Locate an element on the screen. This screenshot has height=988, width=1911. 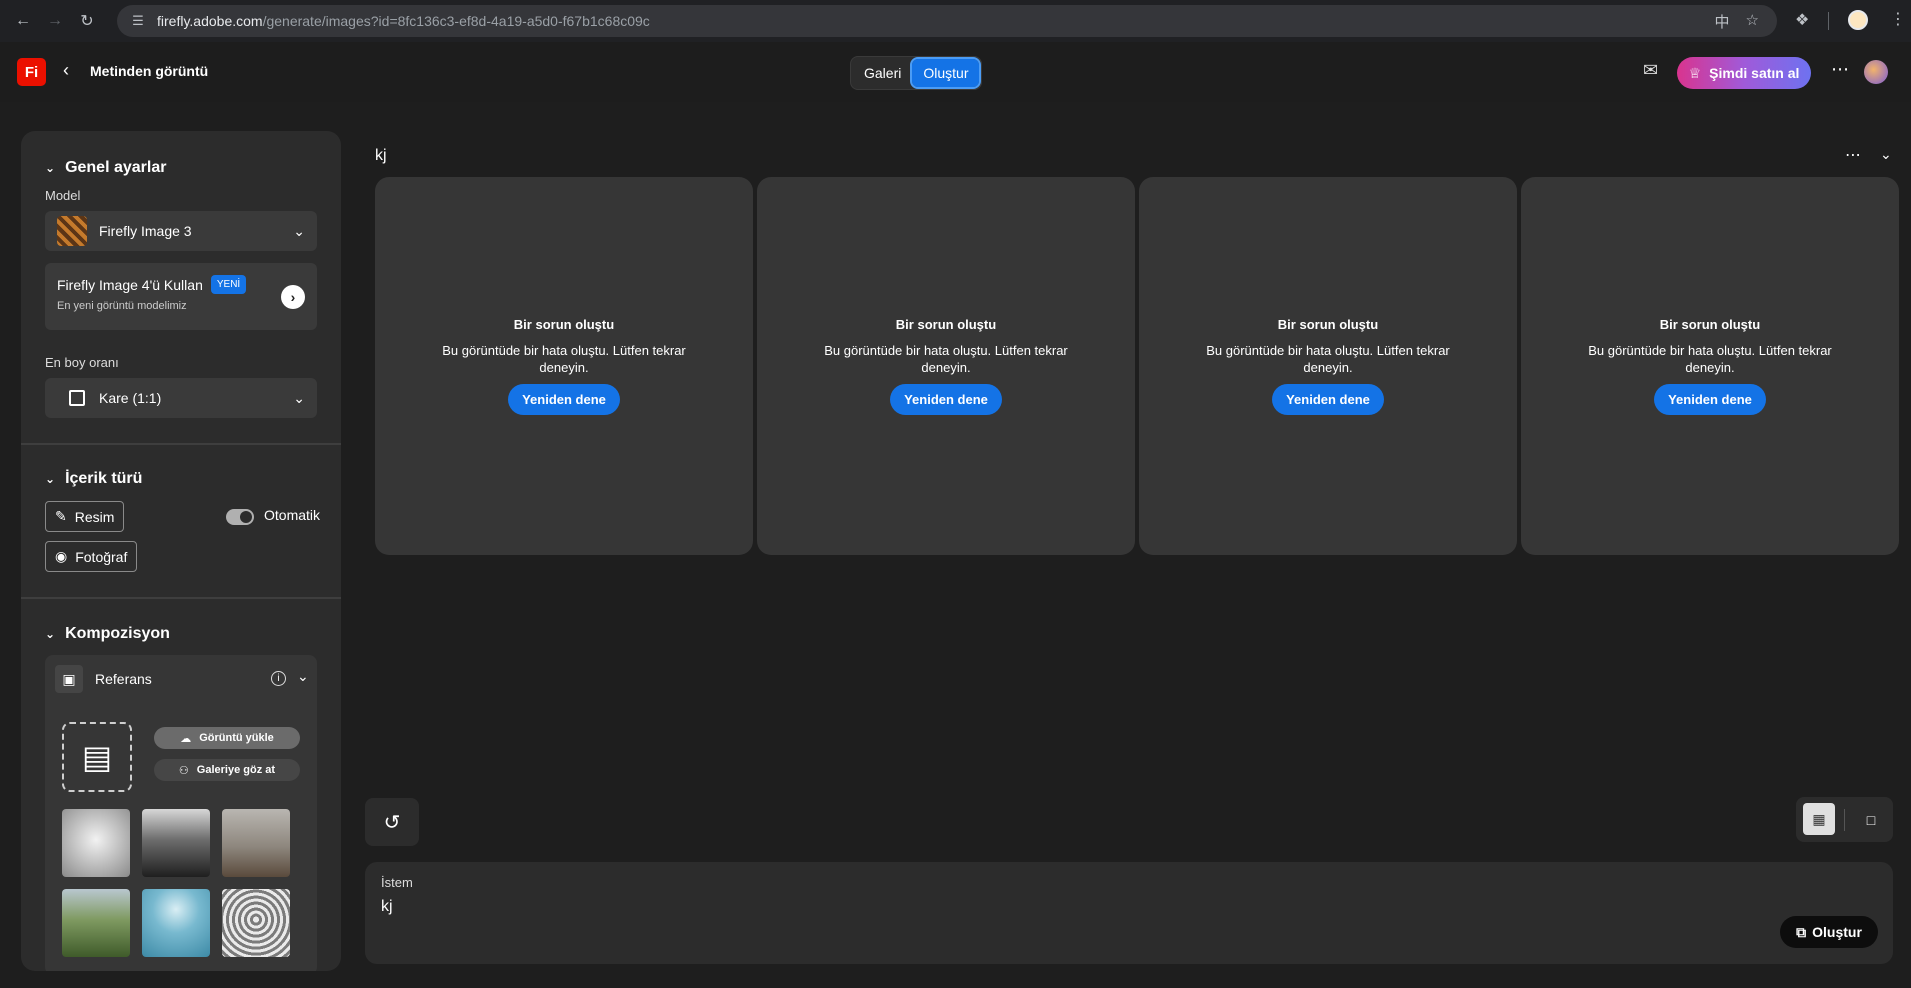
content-photo-label: Fotoğraf is located at coordinates (101, 556).